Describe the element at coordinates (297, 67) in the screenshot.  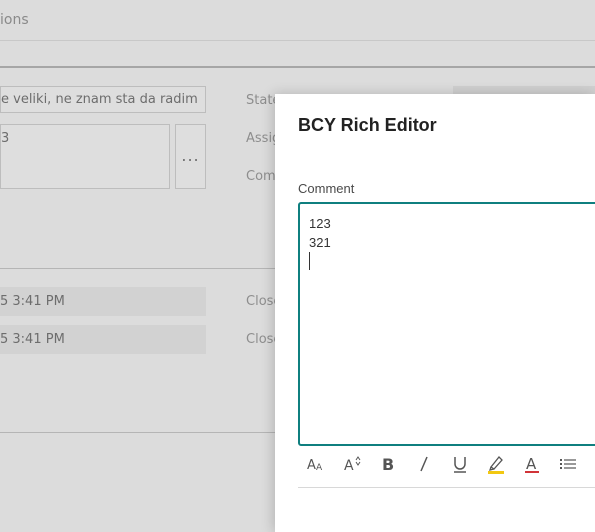
I see `background-divider` at that location.